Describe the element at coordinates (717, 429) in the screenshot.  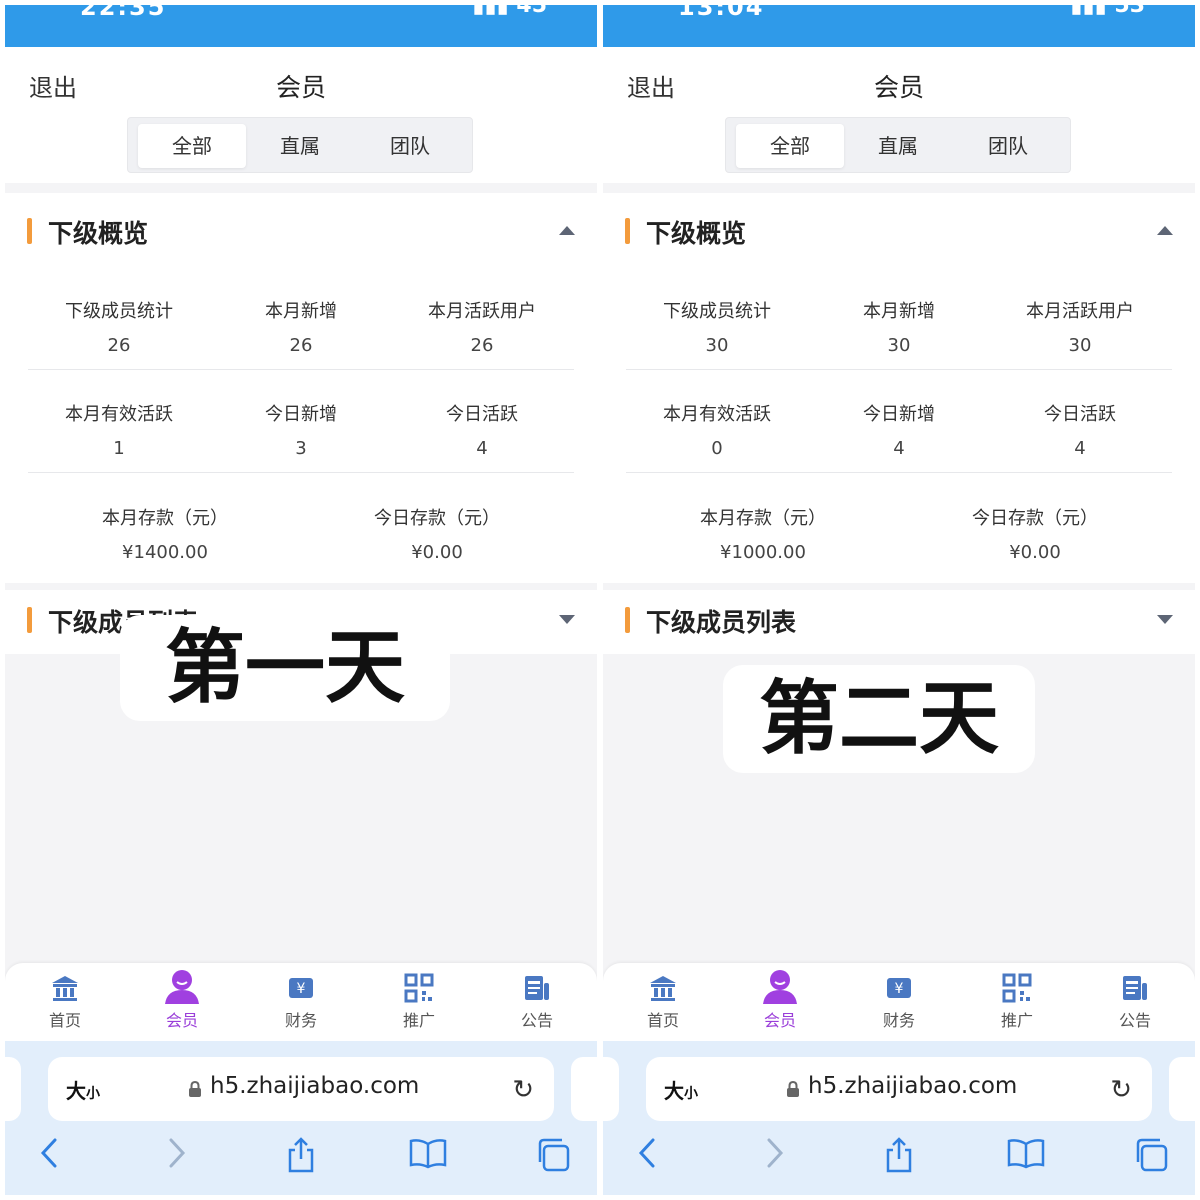
I see `stat-month-effective-active: 本月有效活跃 0` at that location.